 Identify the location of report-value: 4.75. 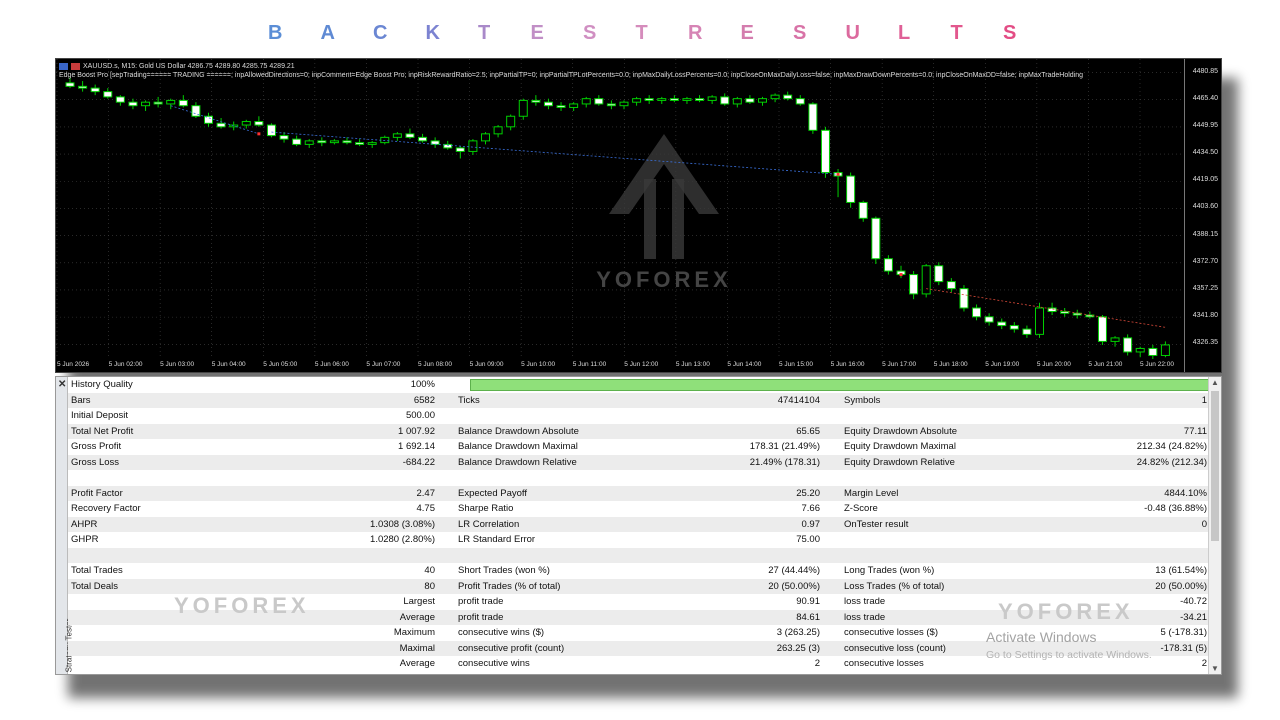
(426, 508).